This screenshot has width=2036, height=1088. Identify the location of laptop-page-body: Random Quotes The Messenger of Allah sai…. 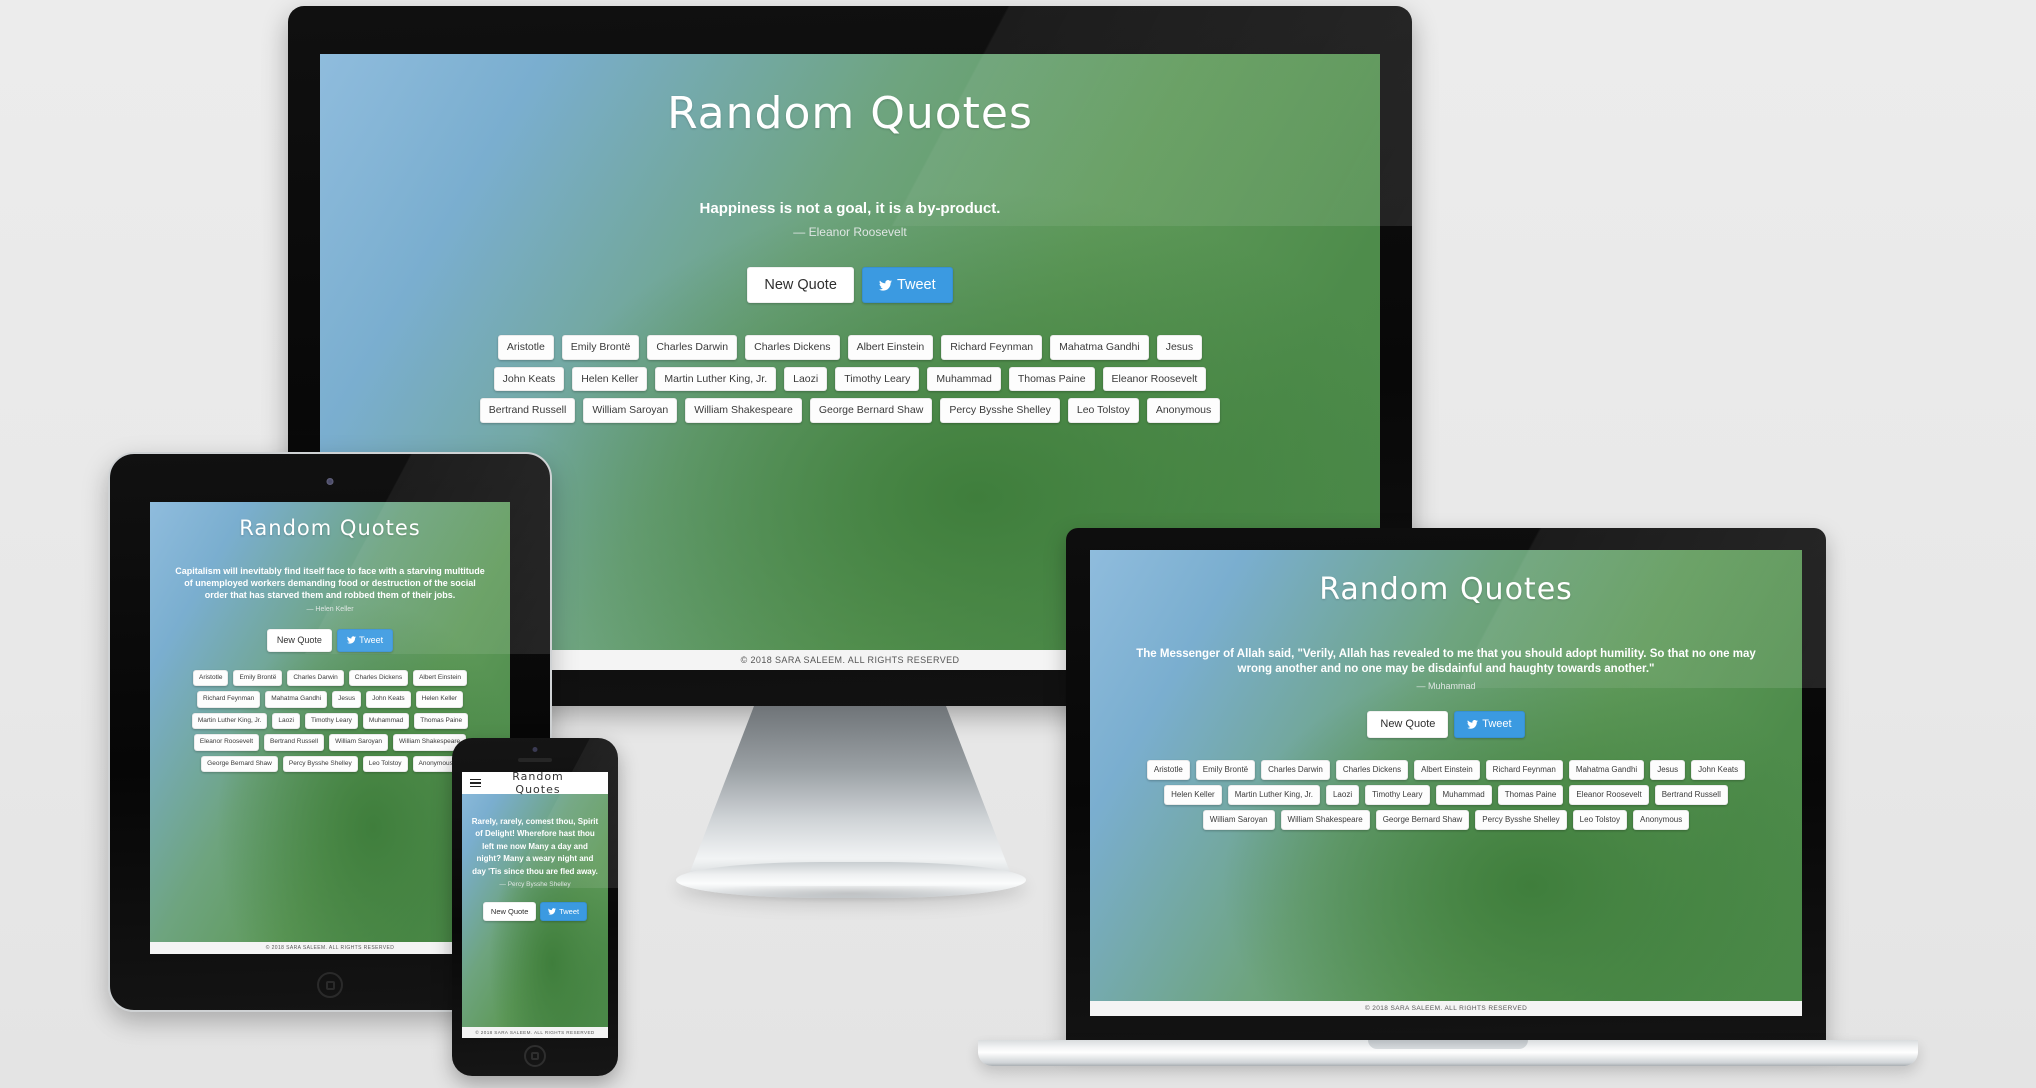
(1446, 775).